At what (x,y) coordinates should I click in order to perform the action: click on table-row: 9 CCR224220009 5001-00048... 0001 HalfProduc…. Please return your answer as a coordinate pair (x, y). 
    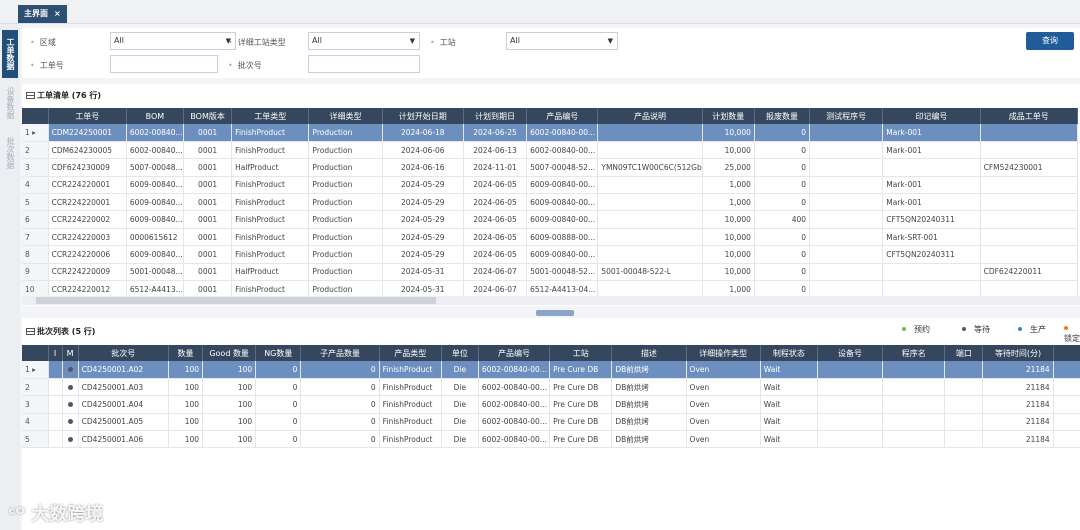
    Looking at the image, I should click on (550, 272).